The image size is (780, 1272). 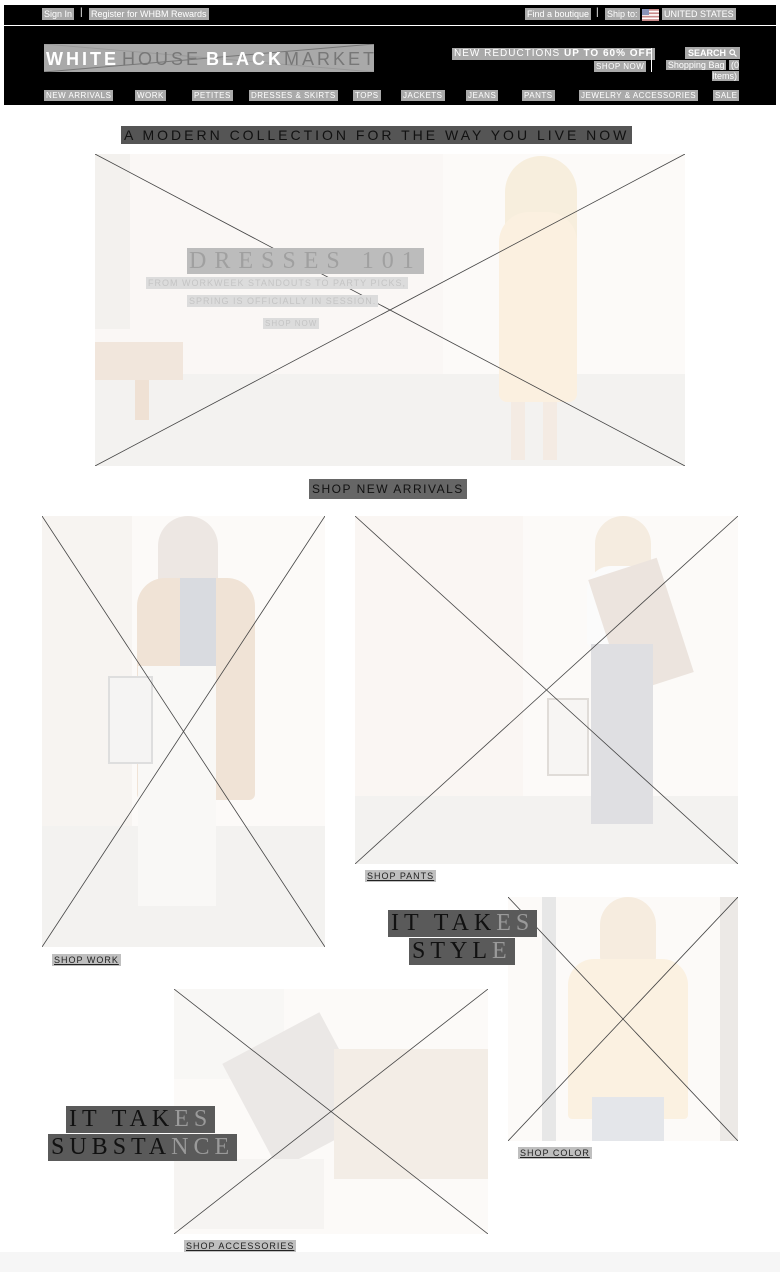 What do you see at coordinates (423, 95) in the screenshot?
I see `nav-jackets: Jackets` at bounding box center [423, 95].